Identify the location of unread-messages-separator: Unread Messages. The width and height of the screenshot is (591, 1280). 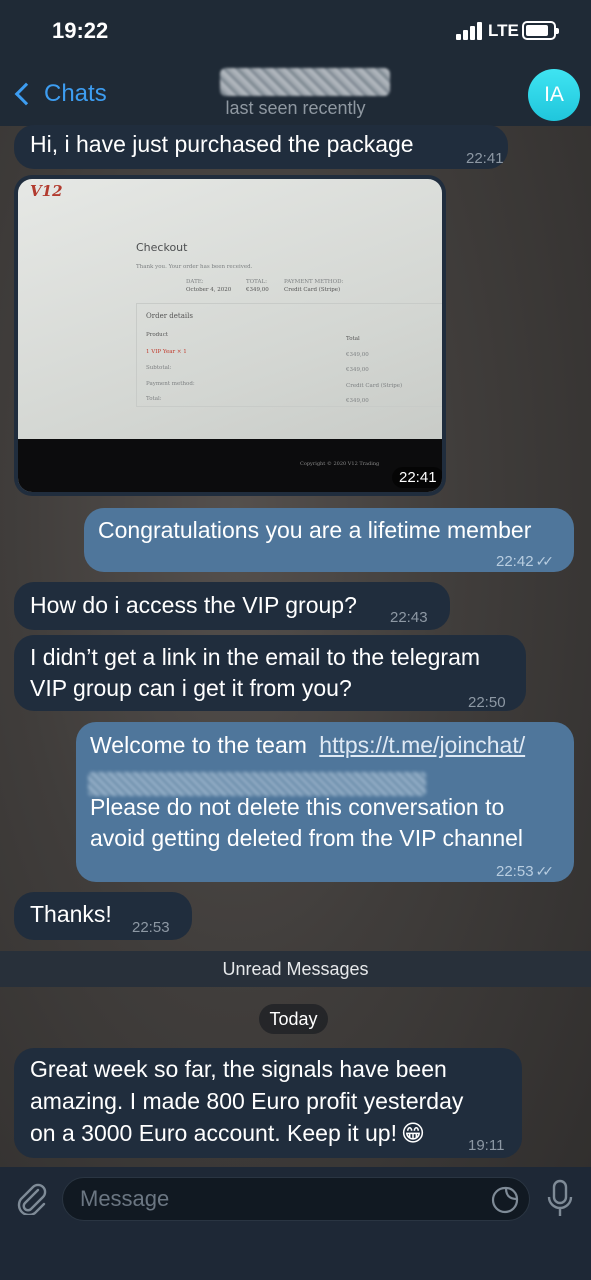
(295, 969).